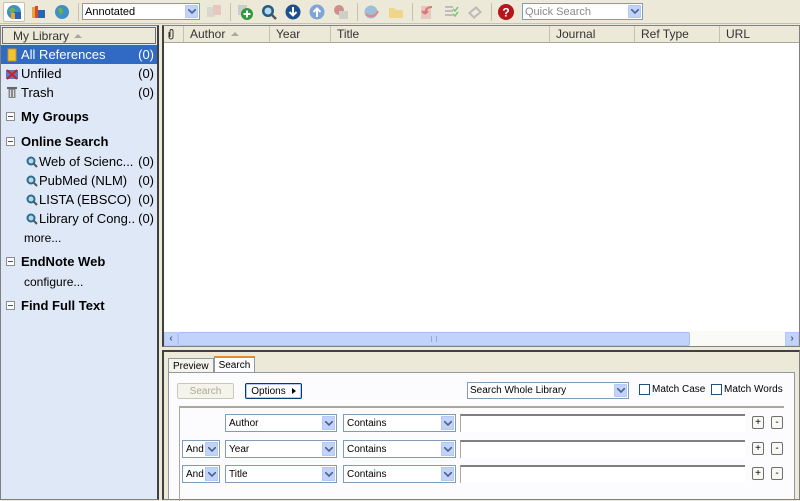 This screenshot has height=501, width=800. I want to click on format-bibliography-icon, so click(452, 11).